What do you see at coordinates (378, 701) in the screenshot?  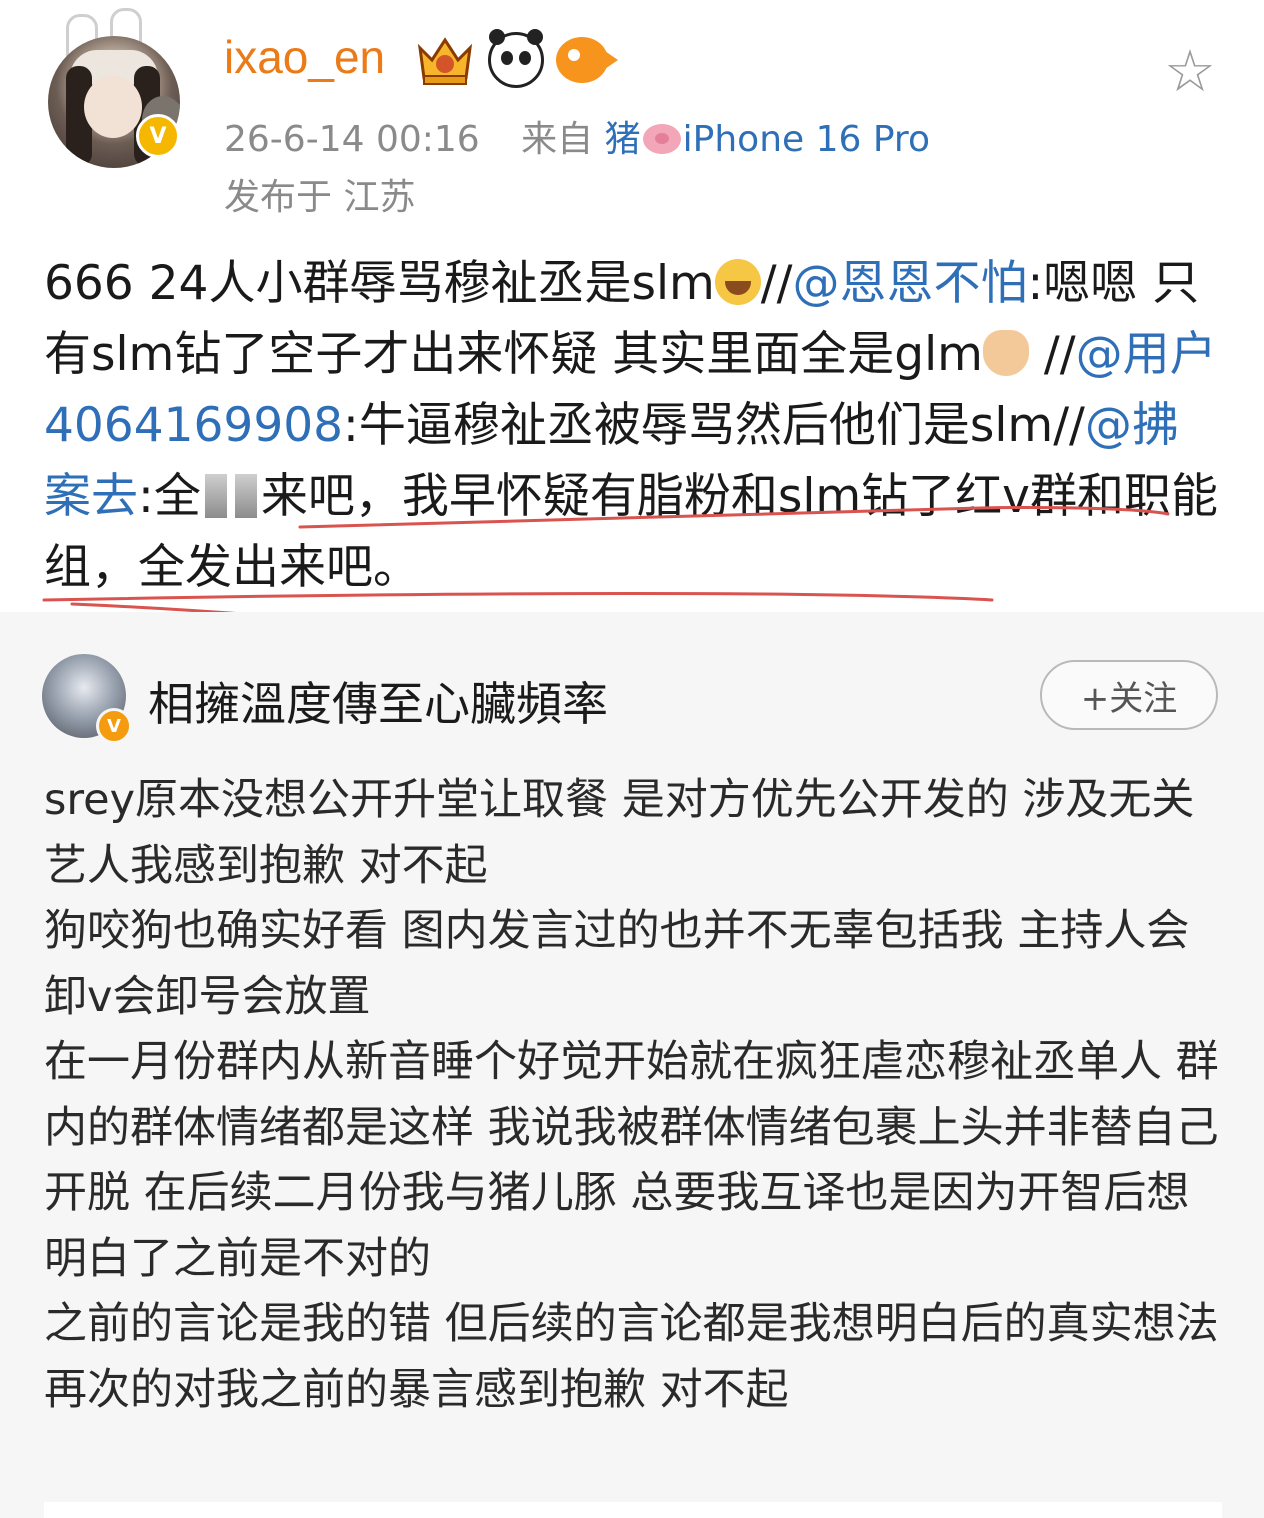 I see `quoted-author-name: 相擁溫度傳至心臟頻率` at bounding box center [378, 701].